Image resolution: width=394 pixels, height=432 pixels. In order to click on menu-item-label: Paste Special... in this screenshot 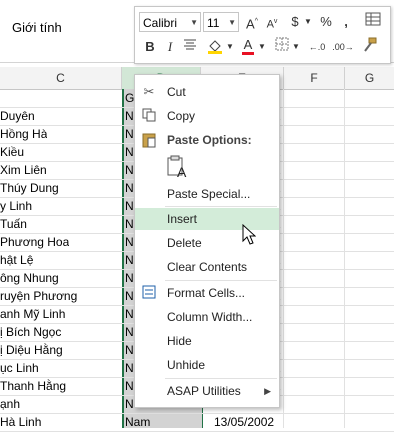, I will do `click(209, 194)`.